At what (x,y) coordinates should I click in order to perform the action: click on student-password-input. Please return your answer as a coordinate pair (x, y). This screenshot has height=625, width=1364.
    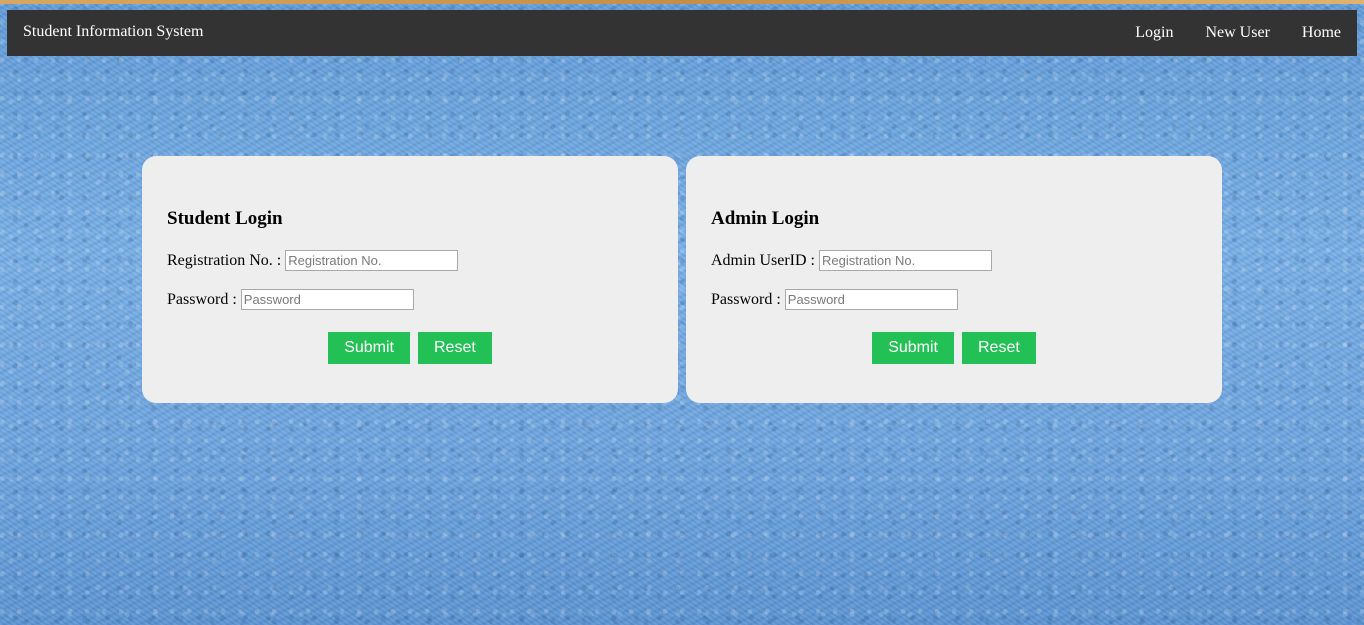
    Looking at the image, I should click on (327, 299).